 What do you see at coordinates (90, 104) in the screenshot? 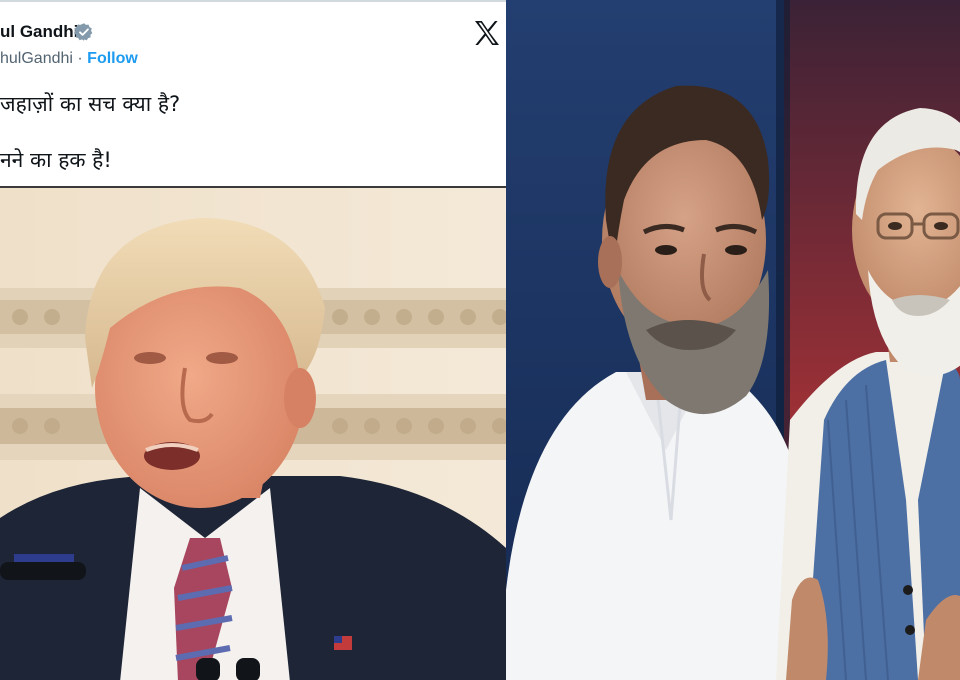
I see `tweet-text-line-1: जहाज़ों का सच क्या है?` at bounding box center [90, 104].